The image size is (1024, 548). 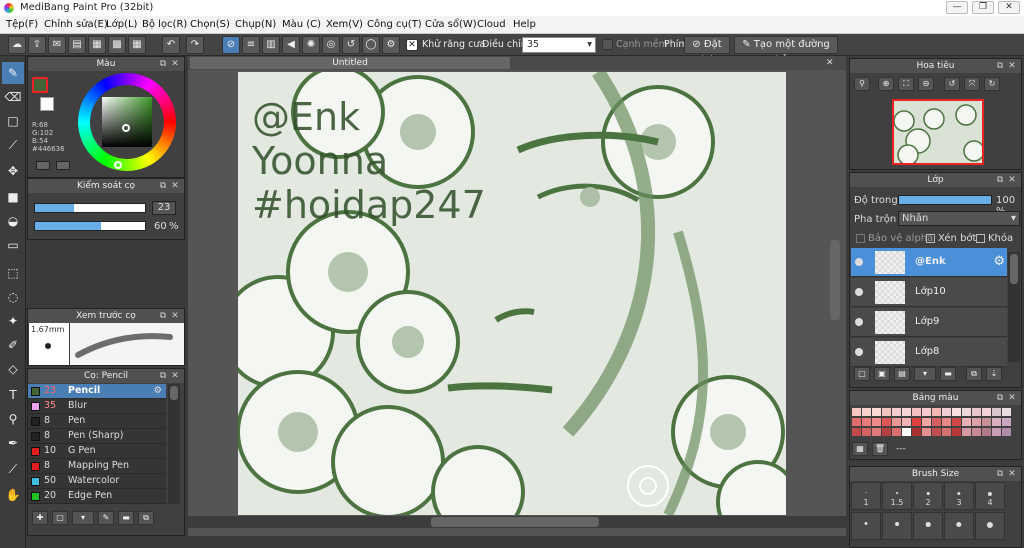 What do you see at coordinates (331, 45) in the screenshot?
I see `snap-circle-icon: ◎` at bounding box center [331, 45].